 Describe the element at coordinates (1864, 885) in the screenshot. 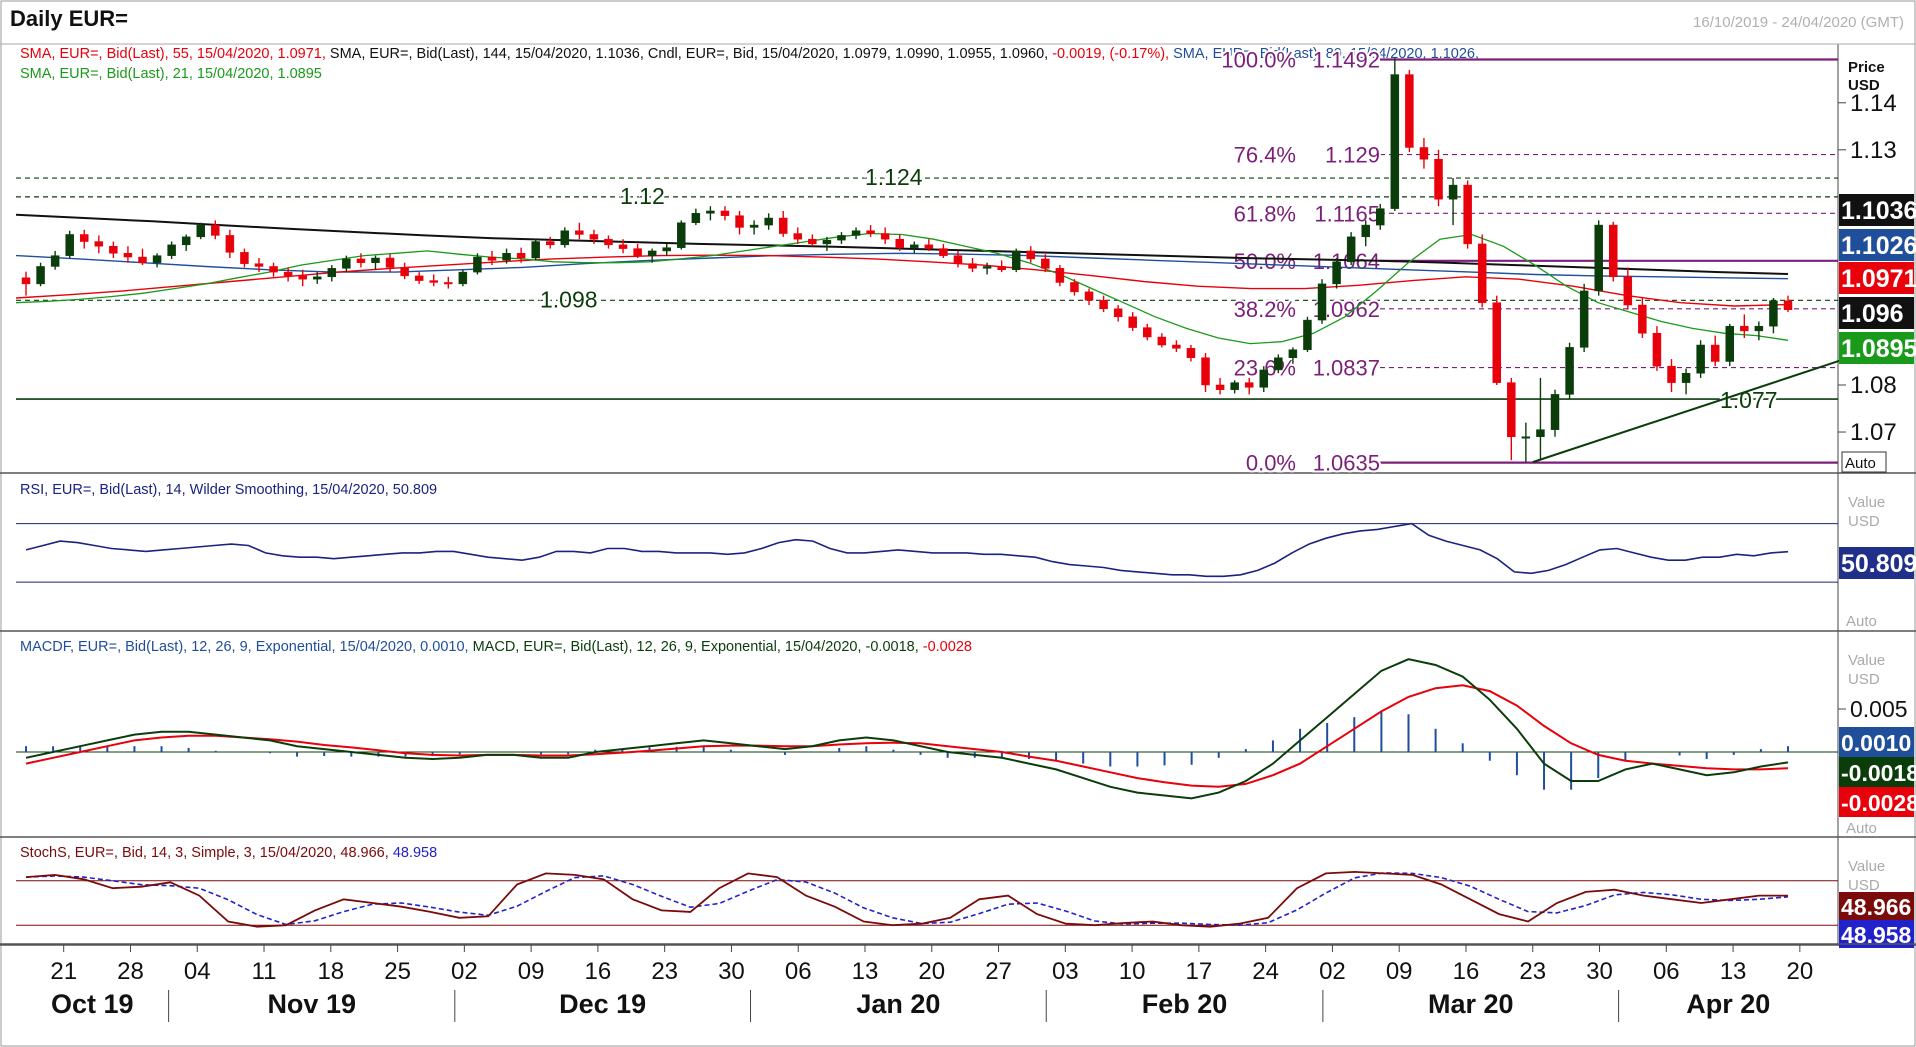

I see `stoch-axis-unit: USD` at that location.